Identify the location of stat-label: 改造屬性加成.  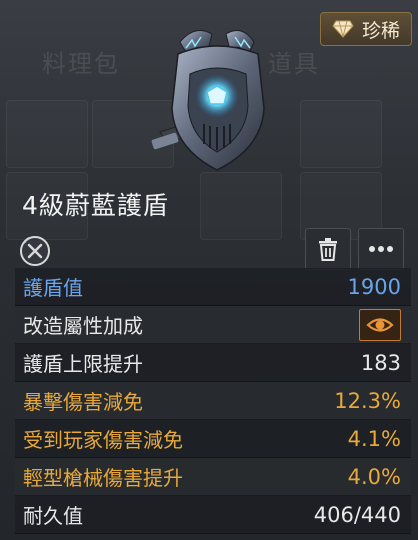
(83, 326).